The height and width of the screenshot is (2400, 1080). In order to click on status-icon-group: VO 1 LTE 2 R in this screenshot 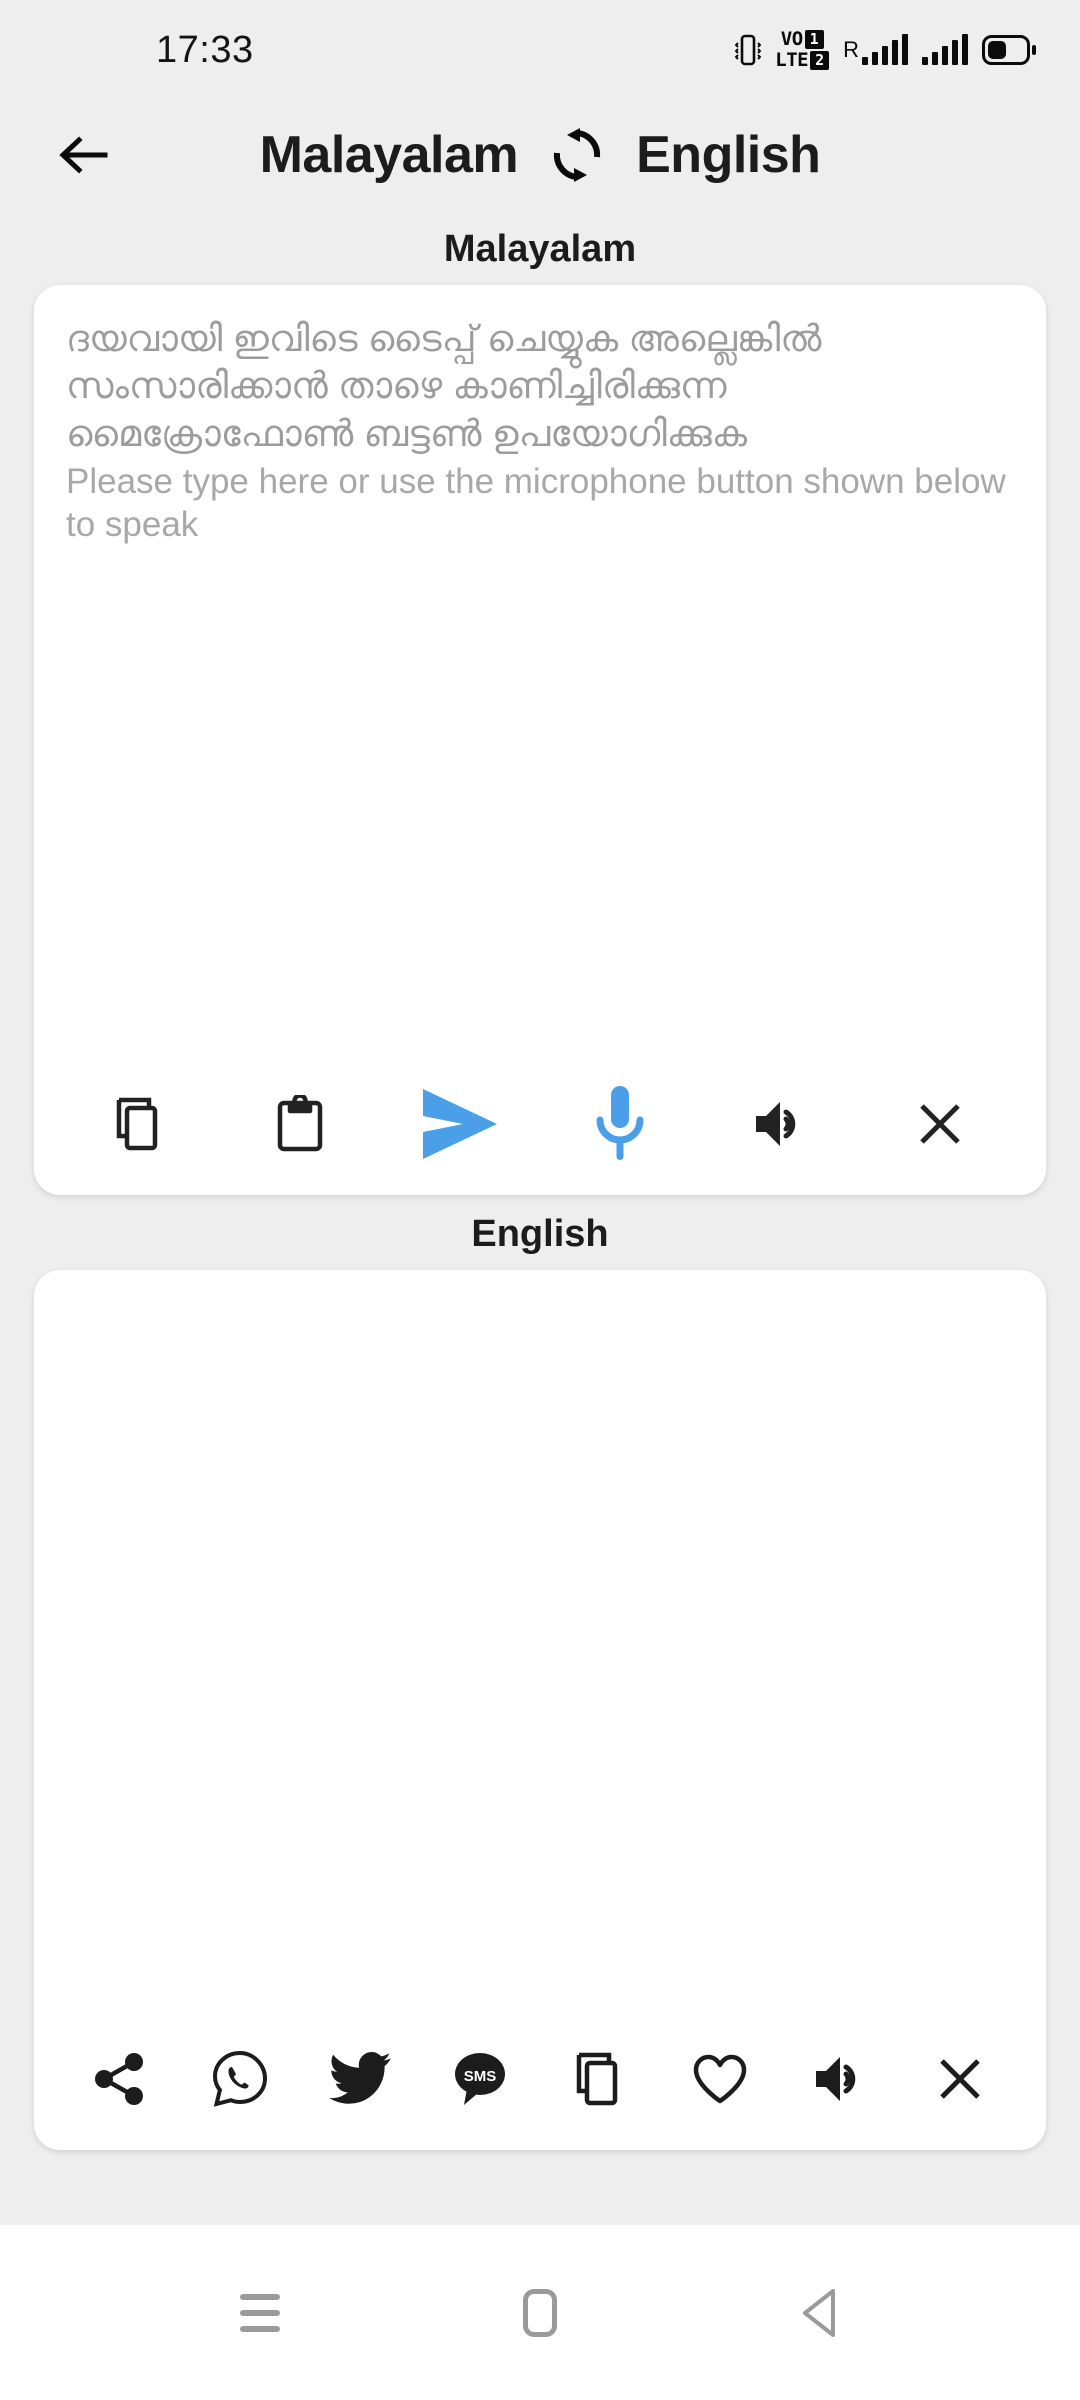, I will do `click(885, 50)`.